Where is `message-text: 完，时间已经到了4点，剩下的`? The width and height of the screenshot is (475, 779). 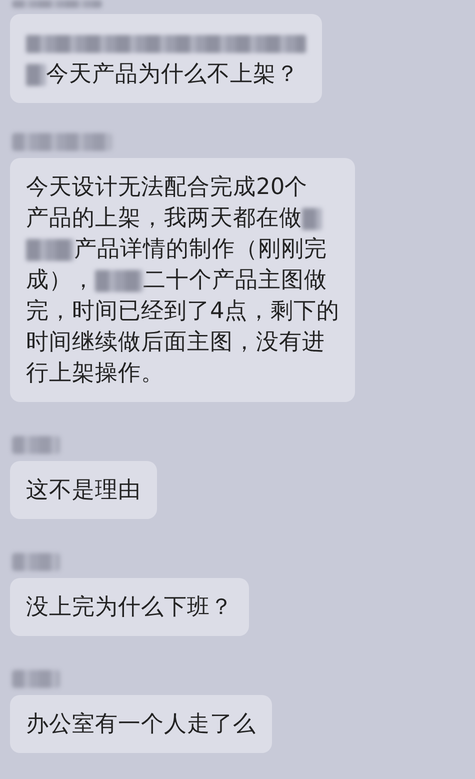
message-text: 完，时间已经到了4点，剩下的 is located at coordinates (183, 311).